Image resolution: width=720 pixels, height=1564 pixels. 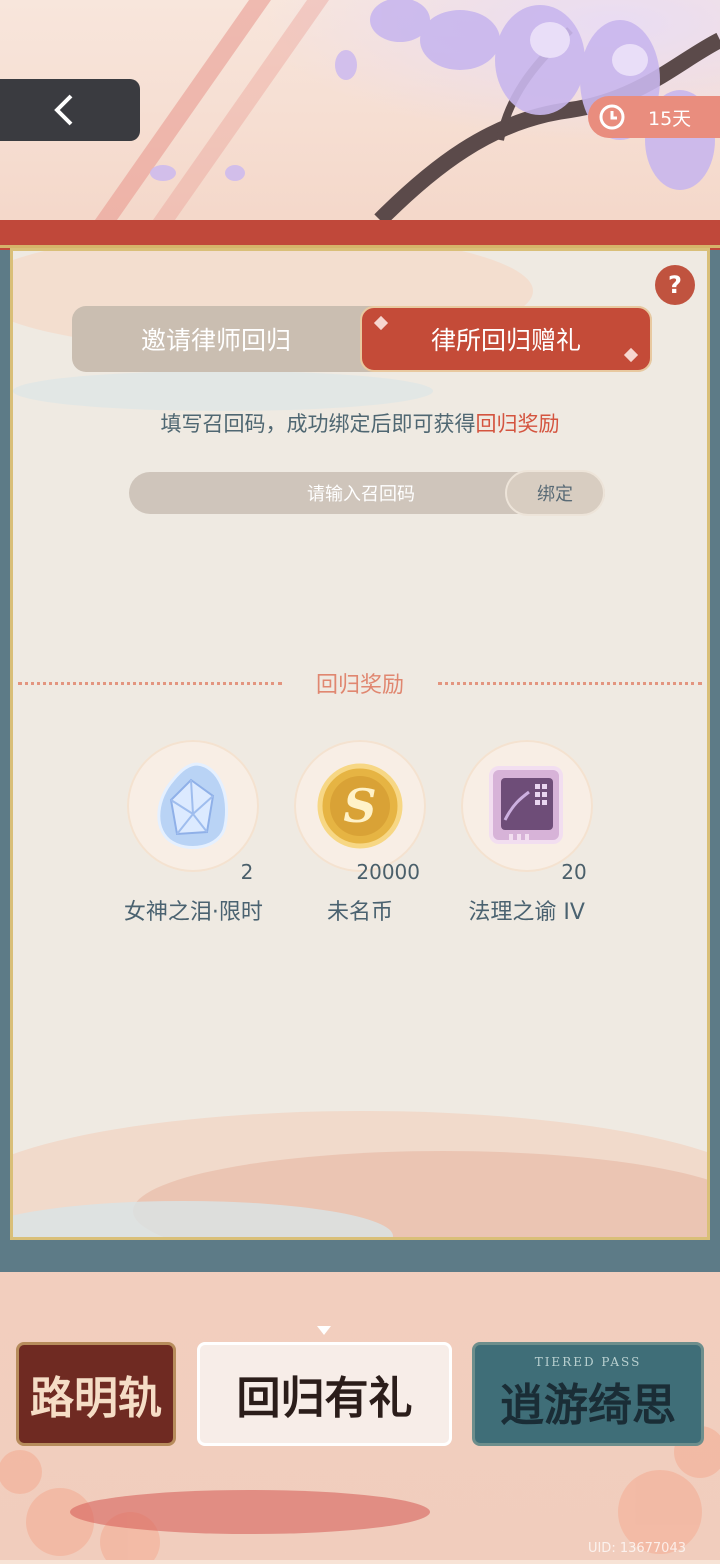 I want to click on swirl-decoration, so click(x=223, y=391).